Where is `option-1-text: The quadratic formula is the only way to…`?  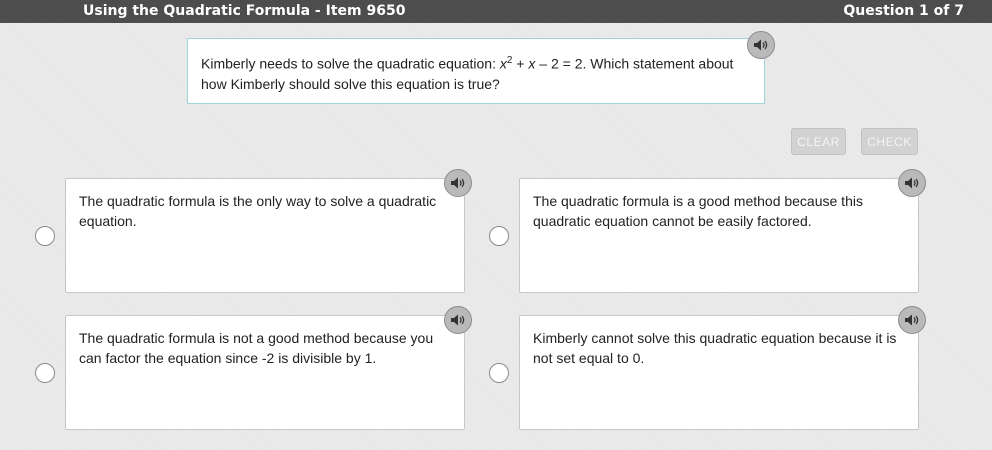 option-1-text: The quadratic formula is the only way to… is located at coordinates (258, 211).